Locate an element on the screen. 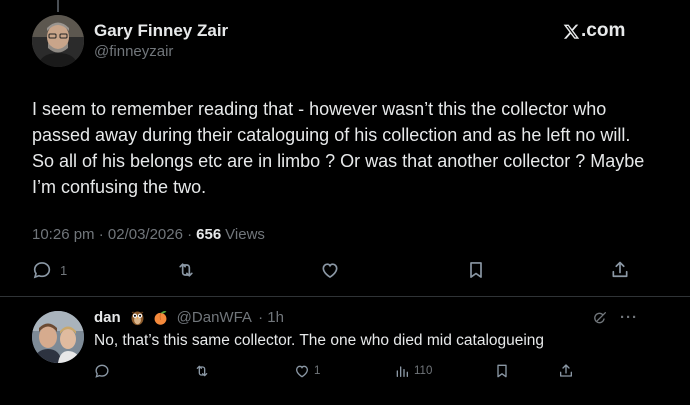 The width and height of the screenshot is (690, 405). reply-retweet-button is located at coordinates (202, 371).